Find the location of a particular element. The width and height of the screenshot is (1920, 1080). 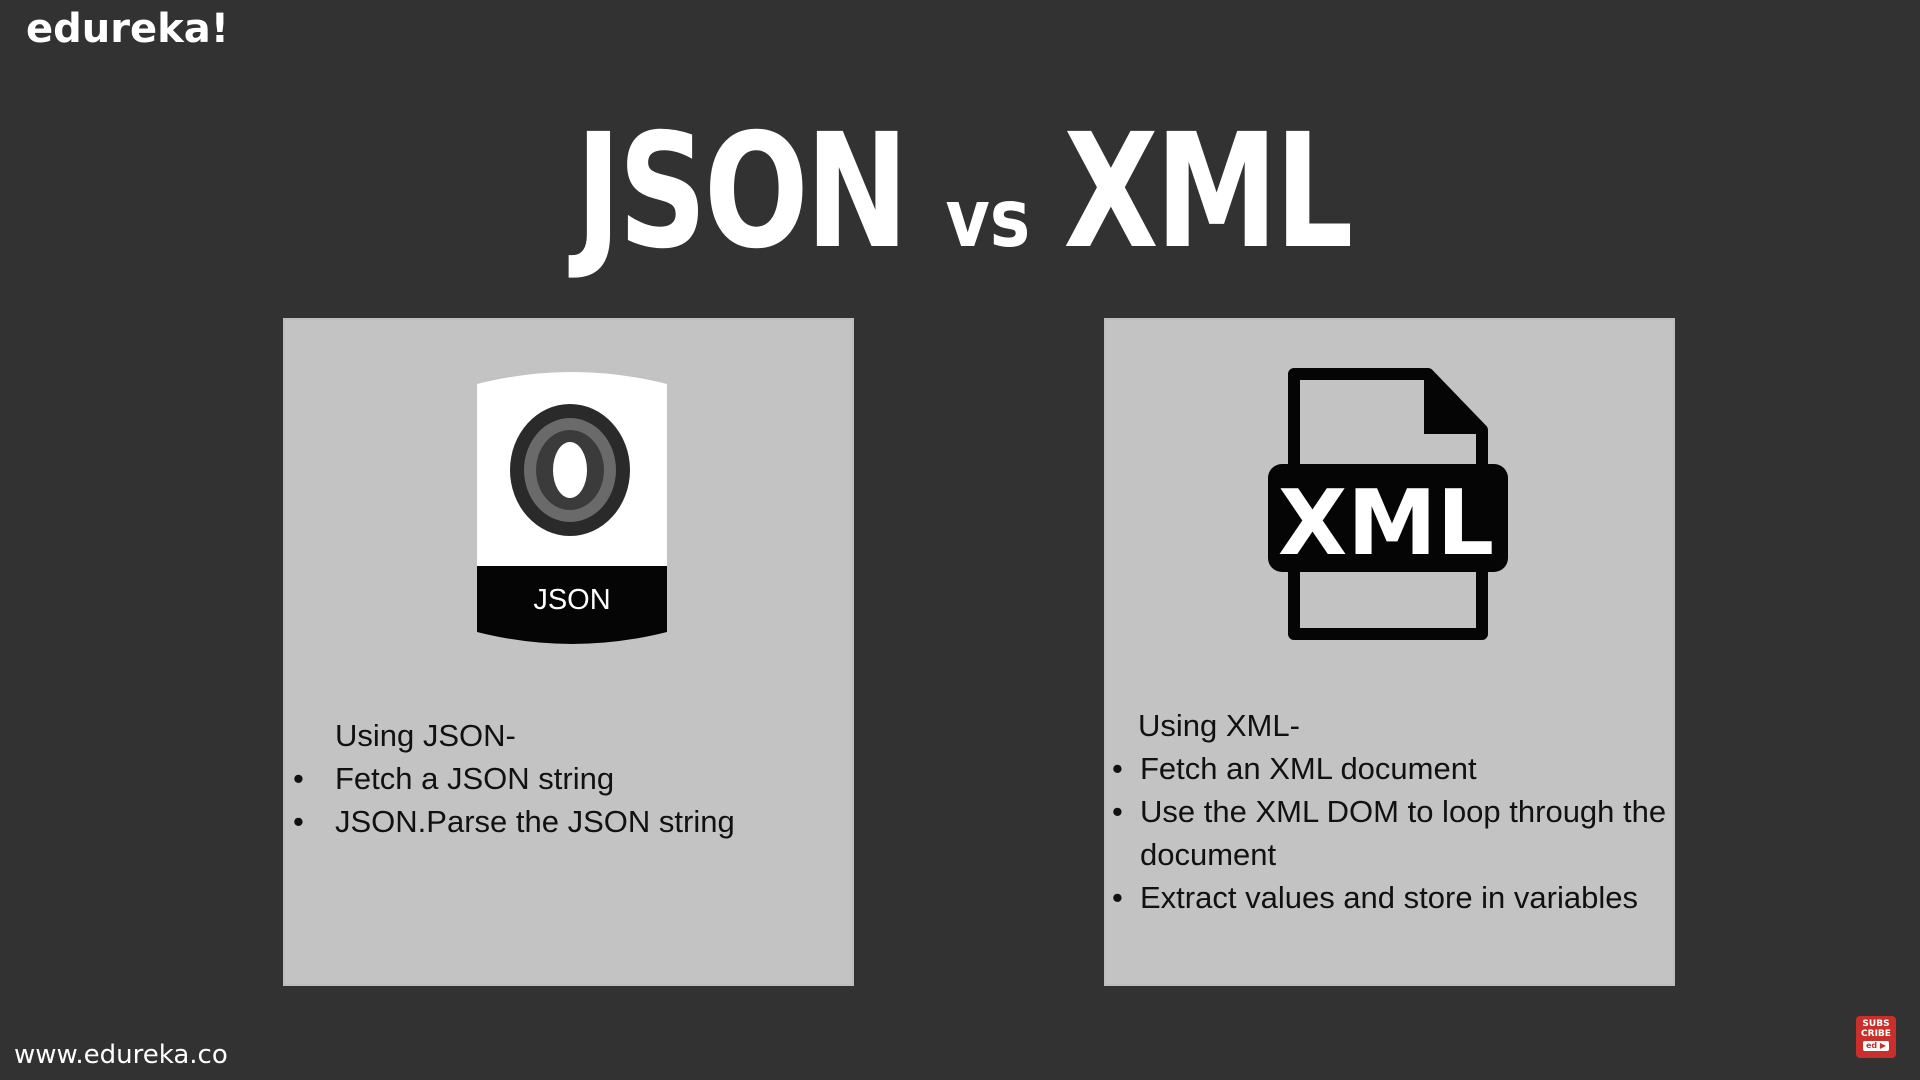

edureka-logo: edureka! is located at coordinates (127, 29).